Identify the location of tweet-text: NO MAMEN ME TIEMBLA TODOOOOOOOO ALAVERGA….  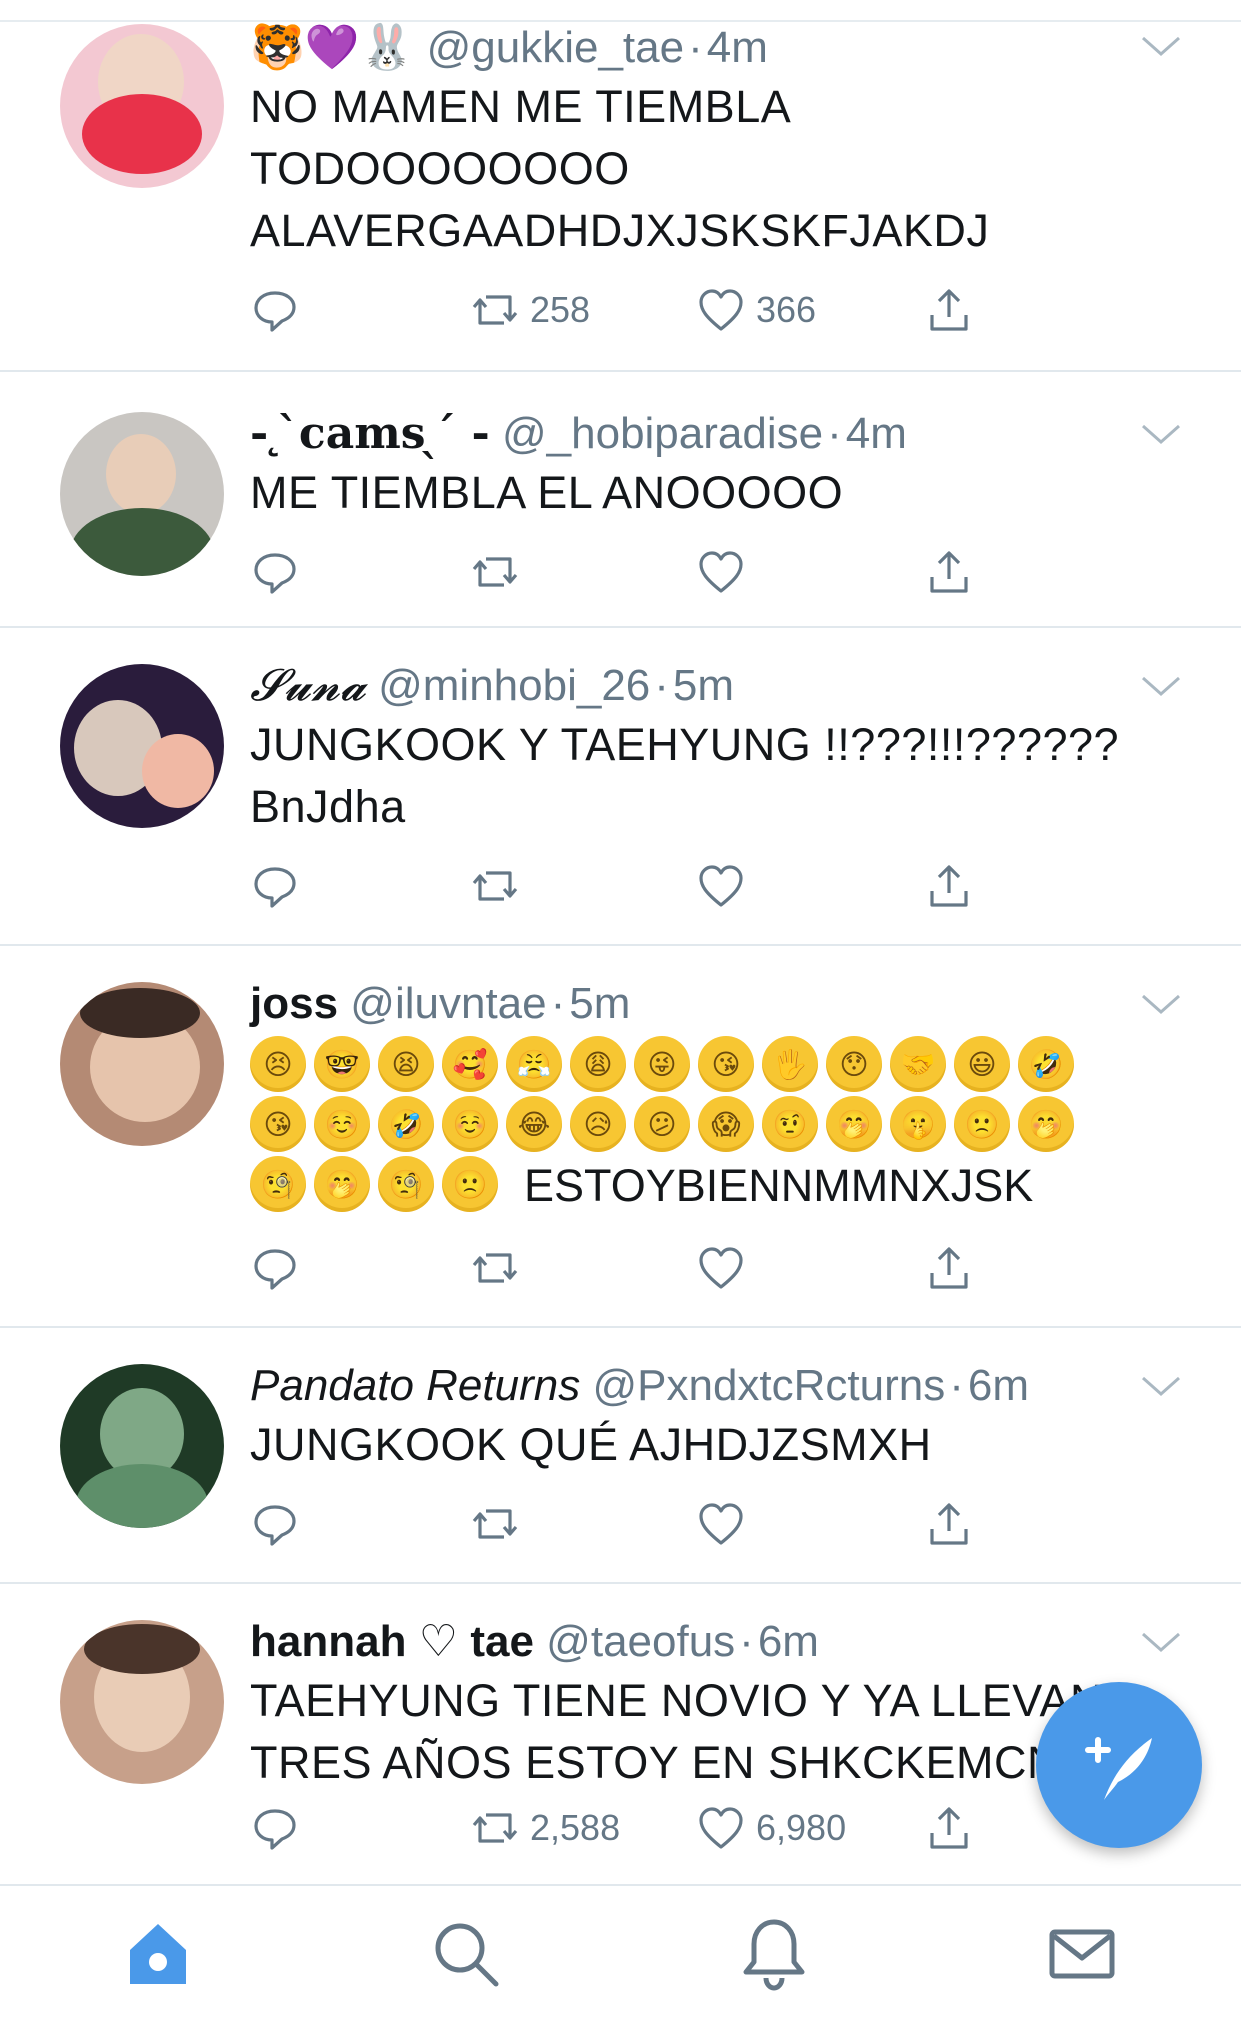
(690, 169).